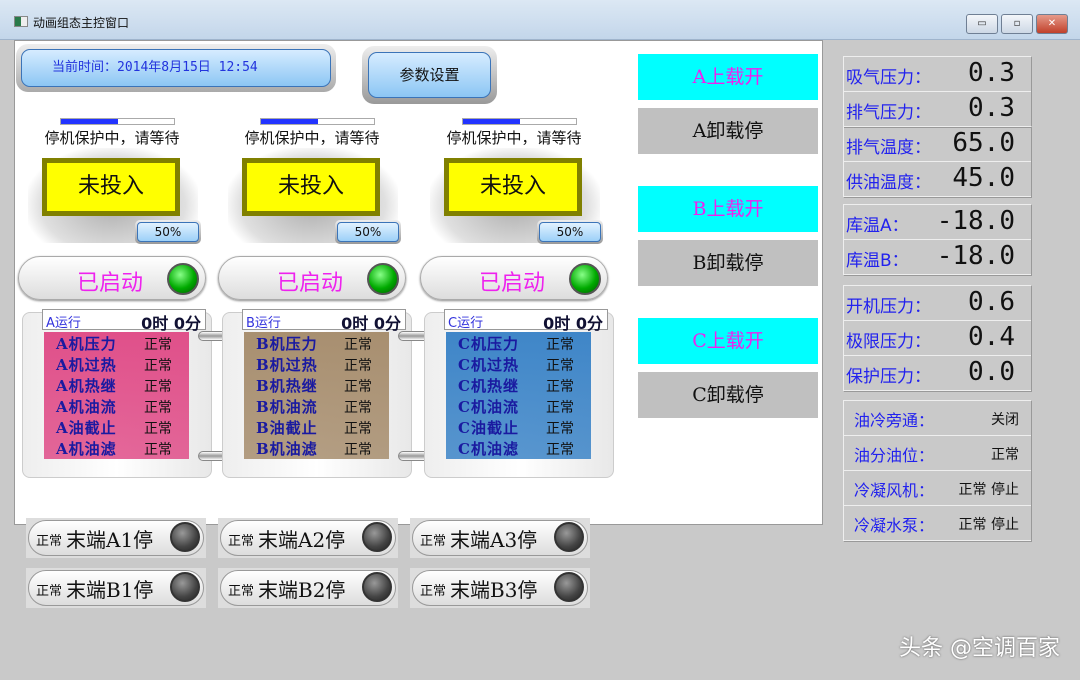 The width and height of the screenshot is (1080, 680). What do you see at coordinates (937, 373) in the screenshot?
I see `reading-row: 保护压力： 0.0` at bounding box center [937, 373].